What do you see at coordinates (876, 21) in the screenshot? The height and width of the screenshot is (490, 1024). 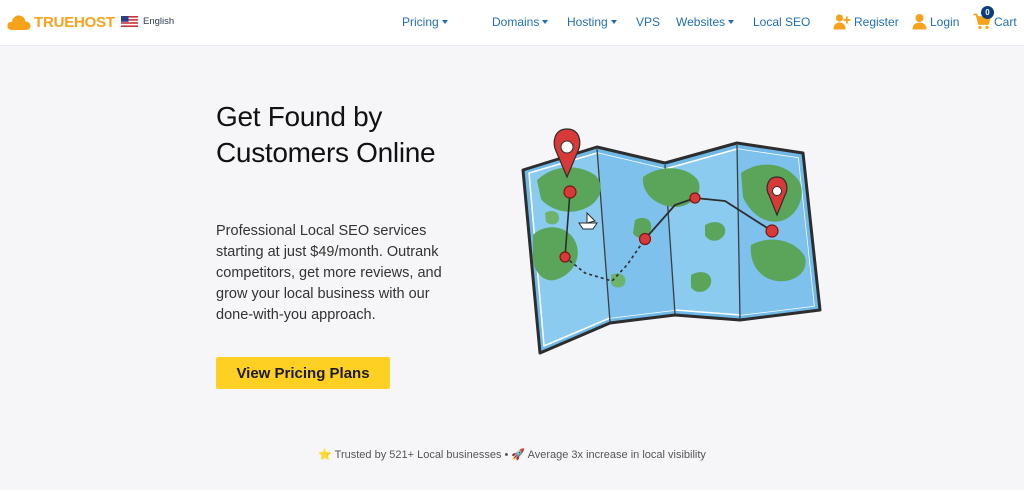 I see `register-label: Register` at bounding box center [876, 21].